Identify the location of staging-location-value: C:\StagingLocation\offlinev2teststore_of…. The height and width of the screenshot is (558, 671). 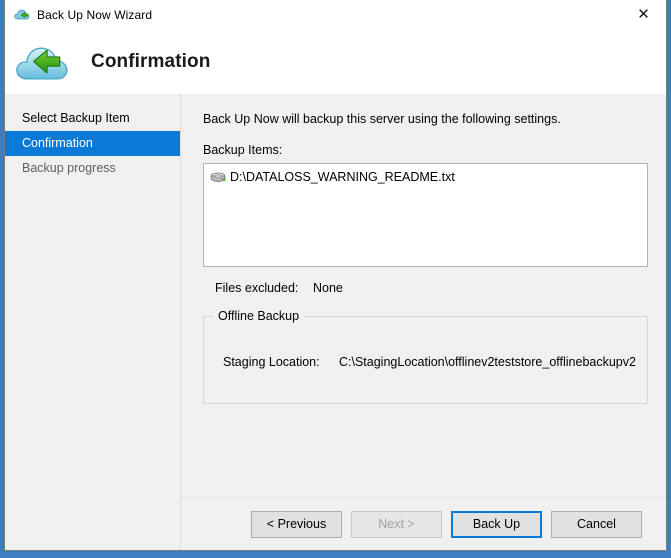
(487, 362).